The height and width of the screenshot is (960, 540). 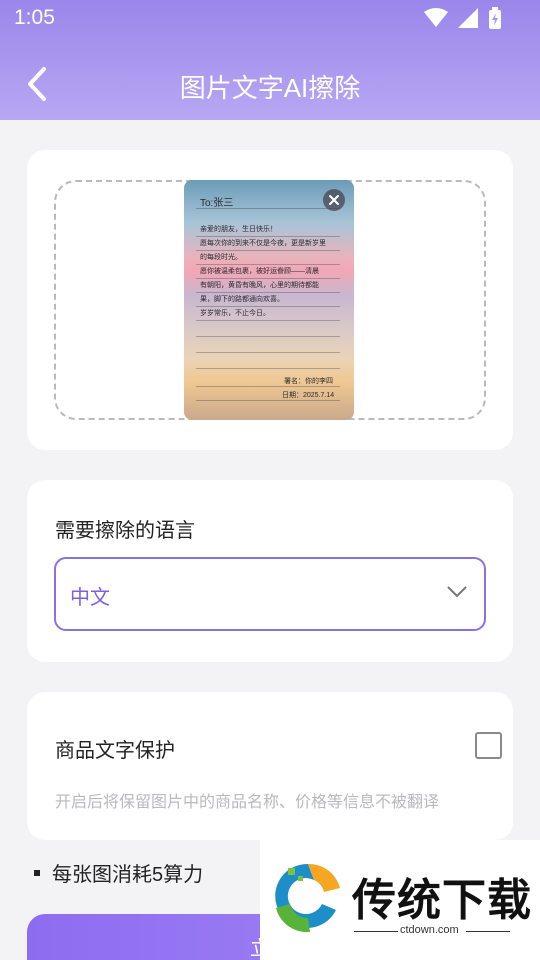 I want to click on remove-image-button, so click(x=334, y=200).